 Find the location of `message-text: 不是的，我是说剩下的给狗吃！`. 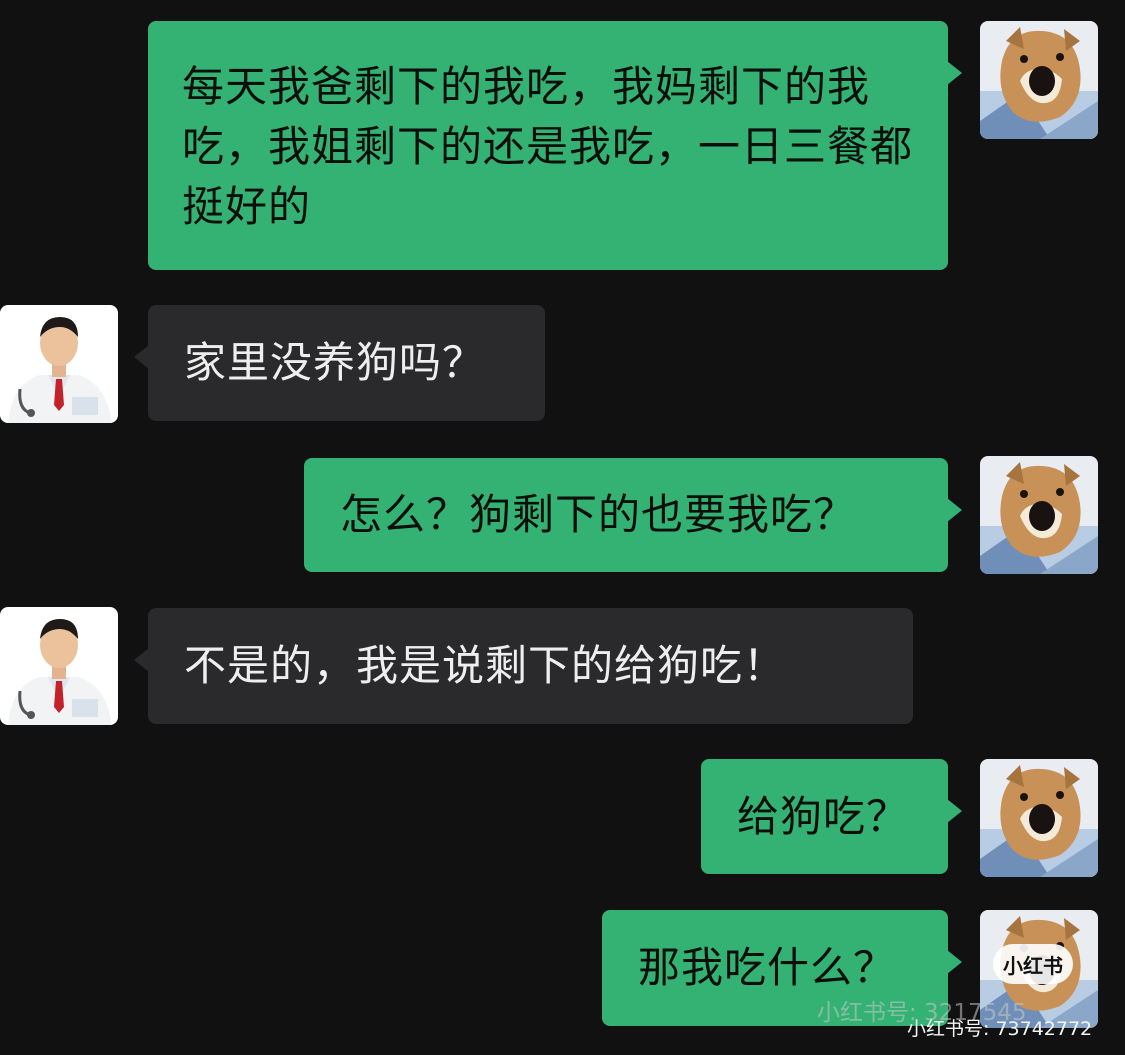

message-text: 不是的，我是说剩下的给狗吃！ is located at coordinates (485, 665).